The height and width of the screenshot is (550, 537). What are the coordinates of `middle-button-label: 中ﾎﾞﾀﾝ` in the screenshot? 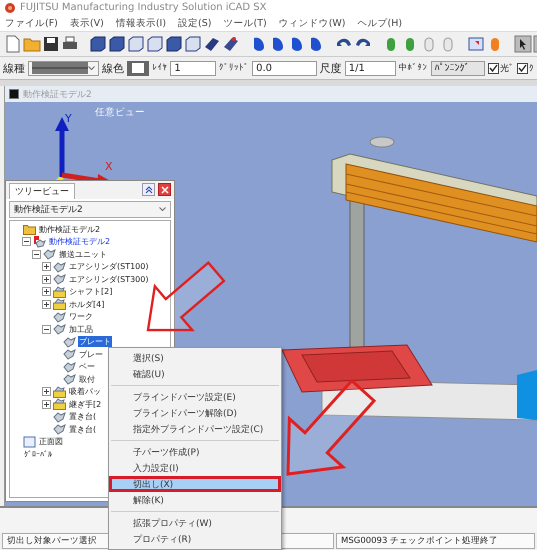 It's located at (413, 68).